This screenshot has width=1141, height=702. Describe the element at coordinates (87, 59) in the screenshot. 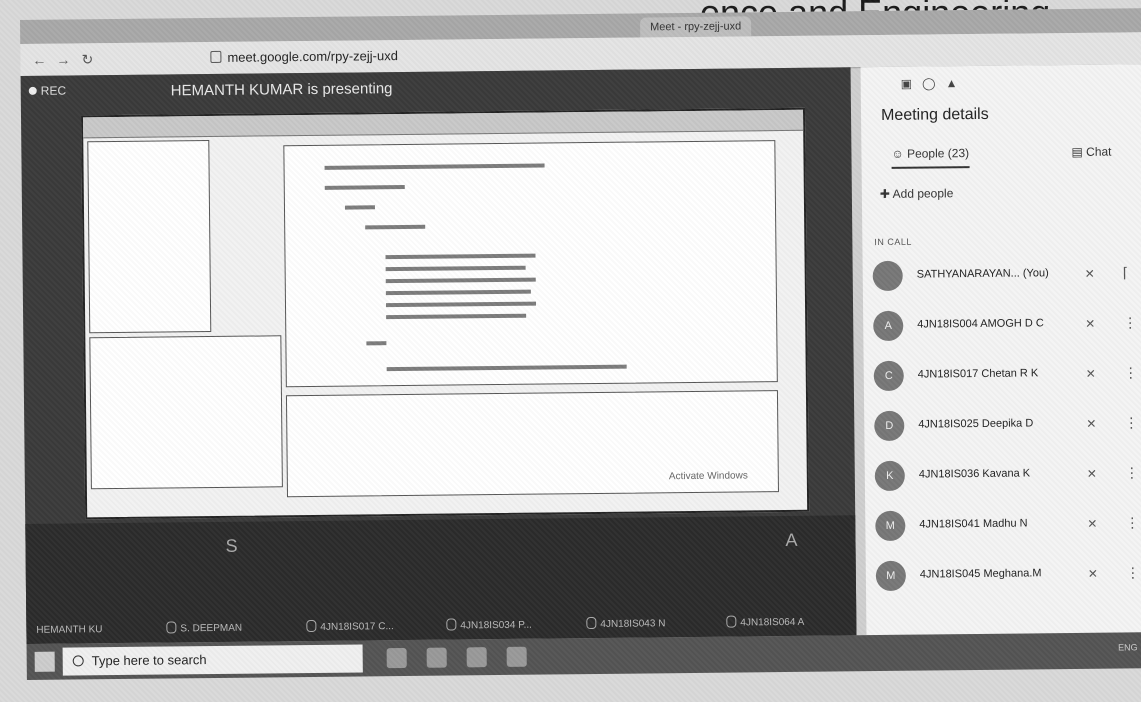

I see `reload-icon: ↻` at that location.